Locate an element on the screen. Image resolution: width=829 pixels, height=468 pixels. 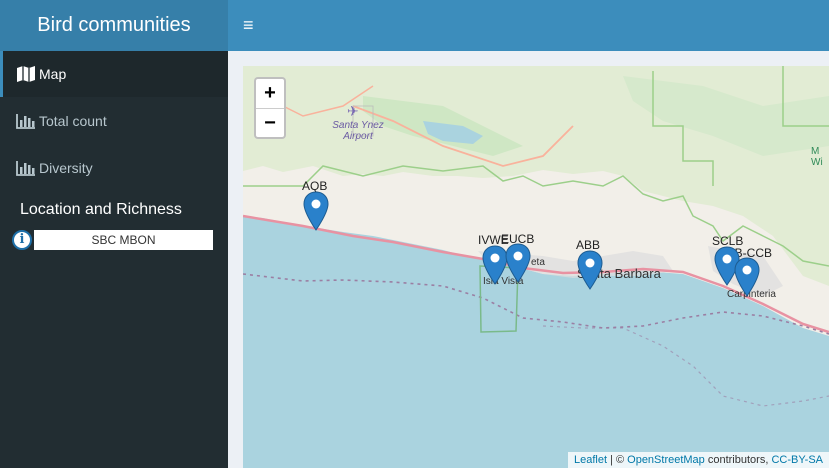
place-wi: M Wi is located at coordinates (817, 157).